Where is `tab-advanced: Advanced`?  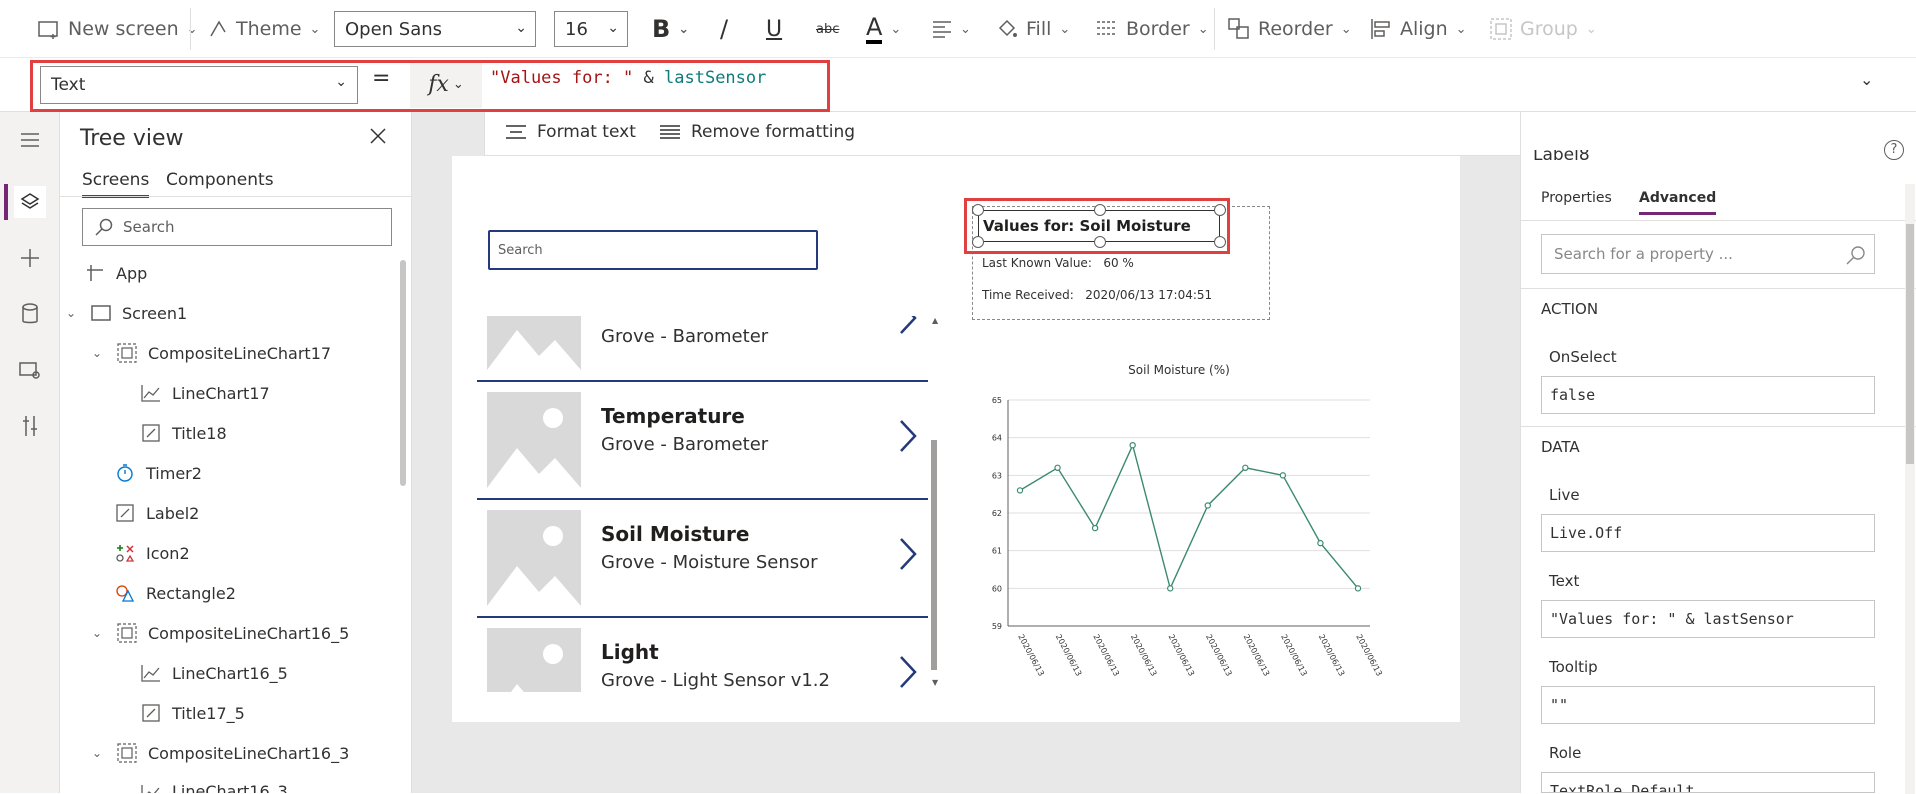 tab-advanced: Advanced is located at coordinates (1678, 202).